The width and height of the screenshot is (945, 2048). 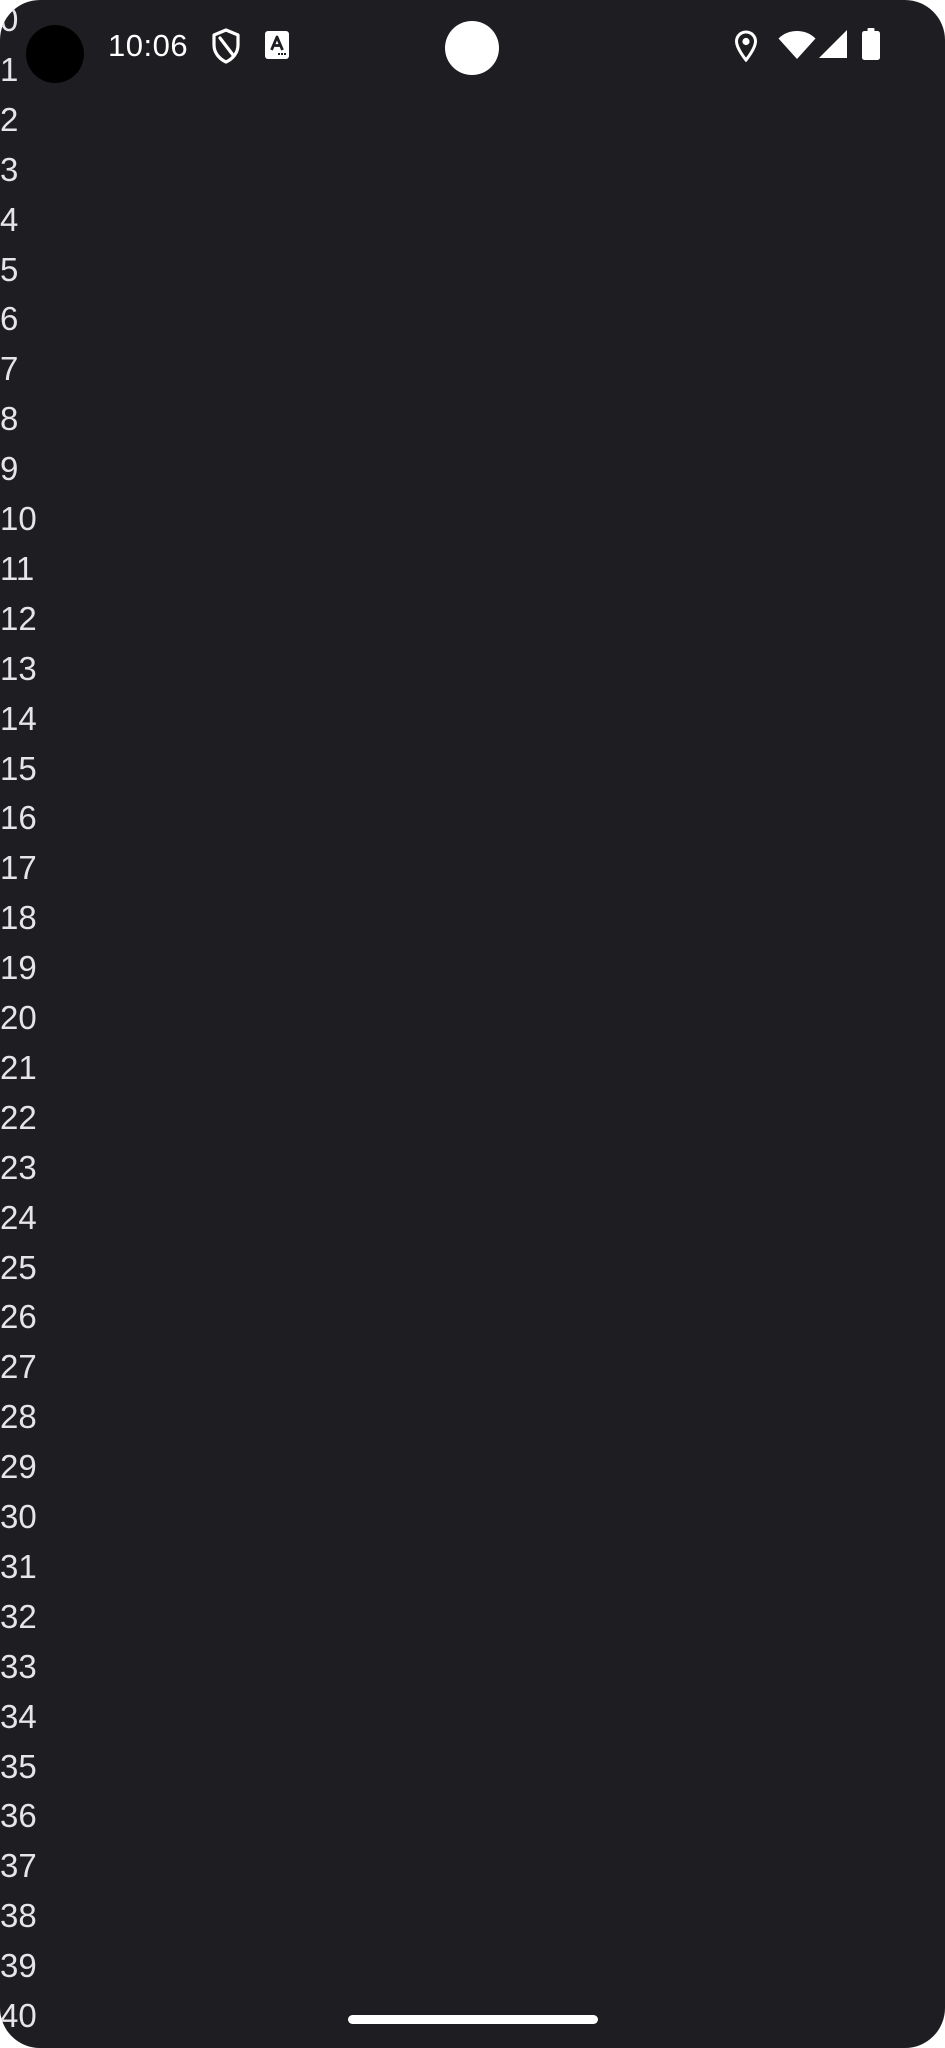 I want to click on list-item: 20, so click(x=18, y=1017).